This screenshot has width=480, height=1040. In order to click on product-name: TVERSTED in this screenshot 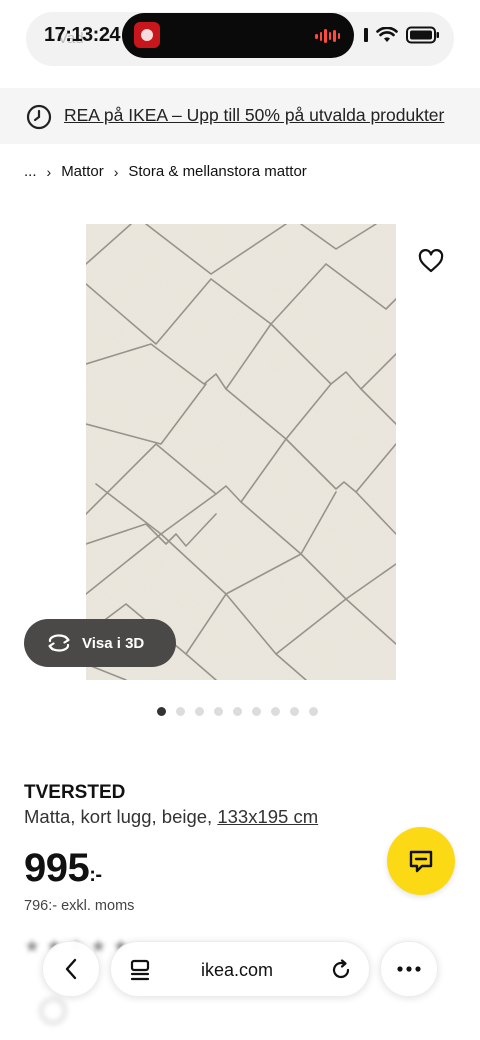, I will do `click(75, 792)`.